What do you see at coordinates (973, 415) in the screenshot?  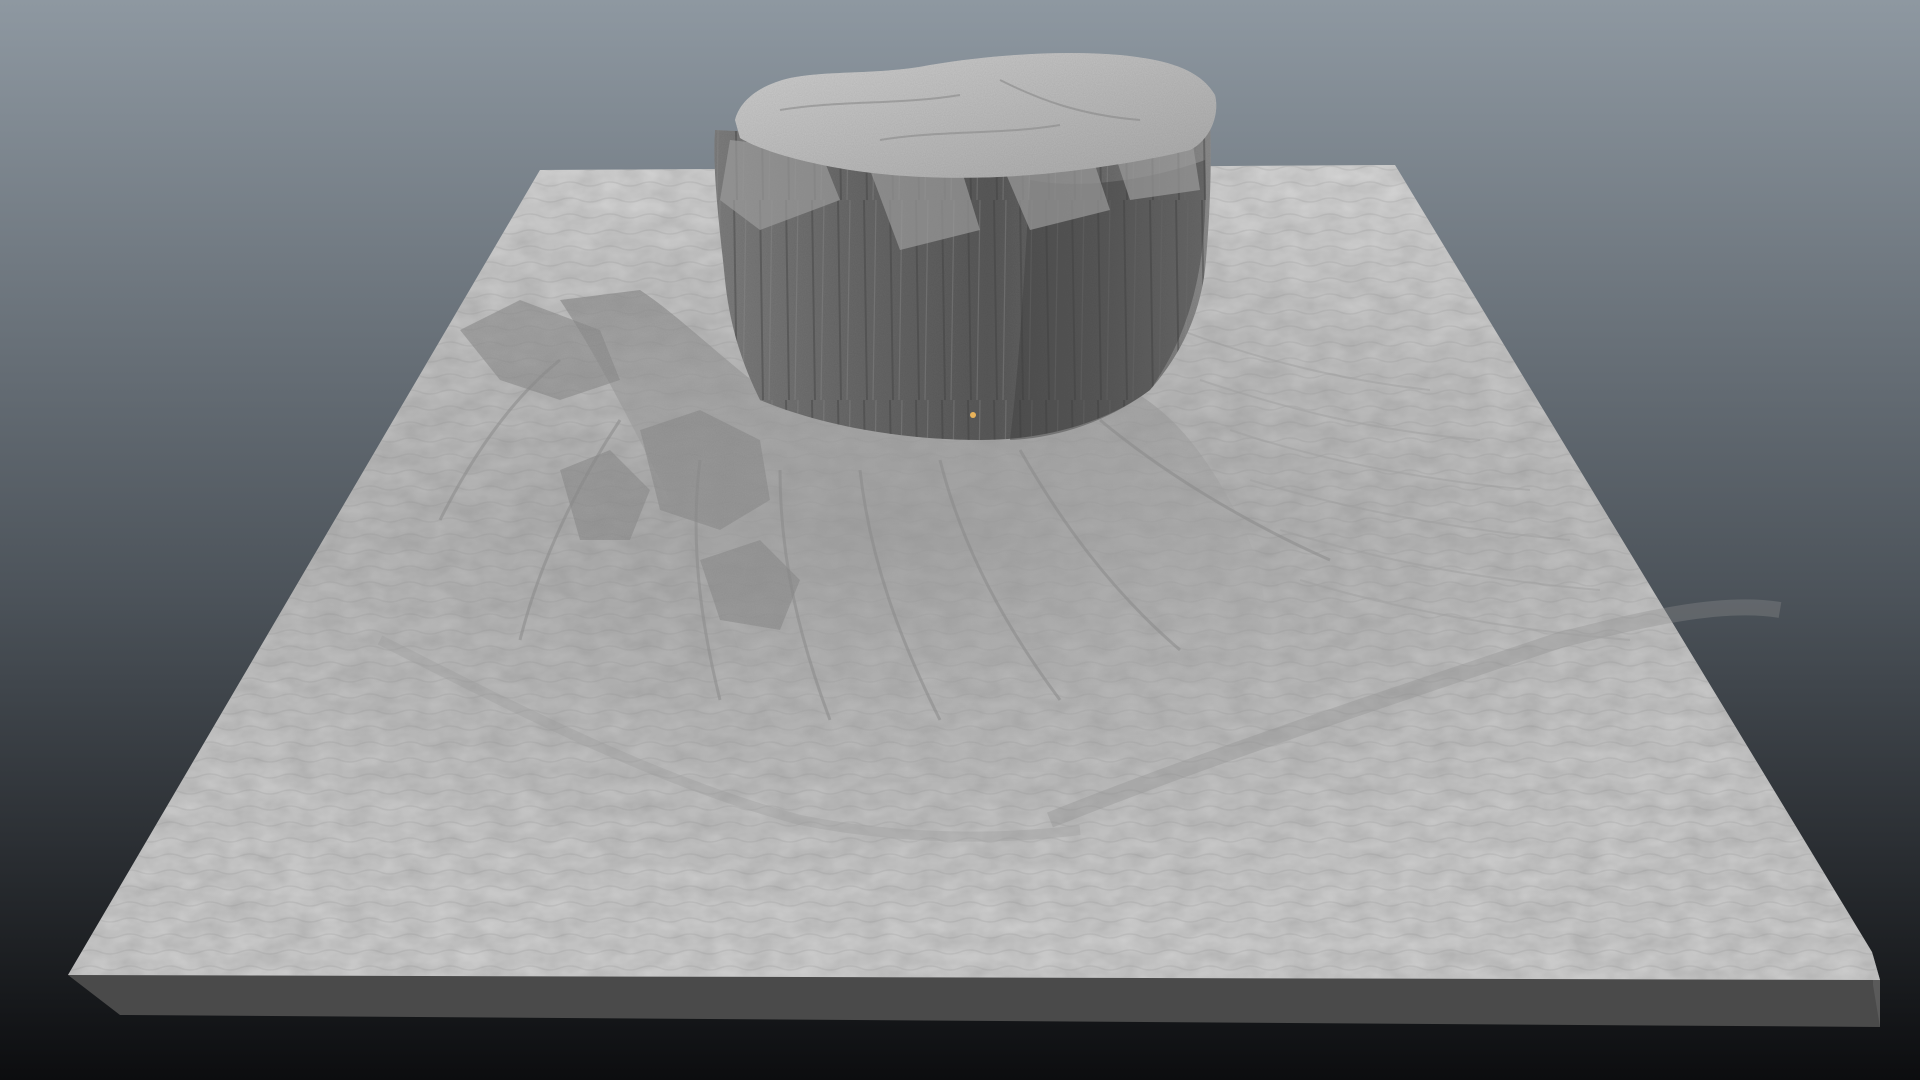 I see `light-marker` at bounding box center [973, 415].